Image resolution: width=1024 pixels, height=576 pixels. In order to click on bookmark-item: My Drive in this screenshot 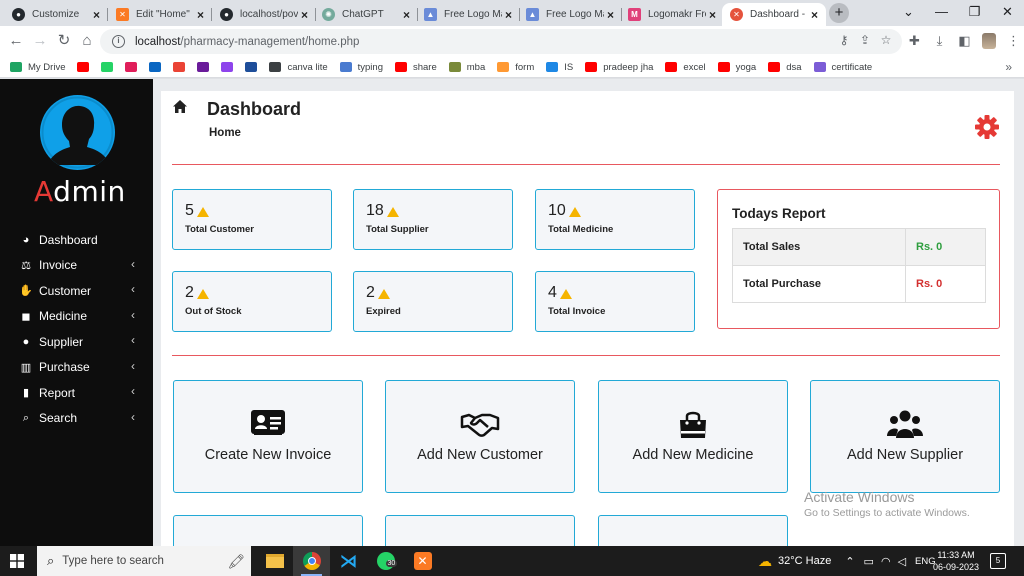, I will do `click(37, 67)`.